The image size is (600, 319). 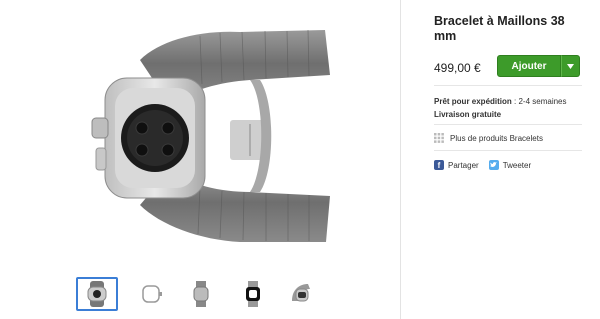 I want to click on facebook-share-link: f Partager, so click(x=456, y=165).